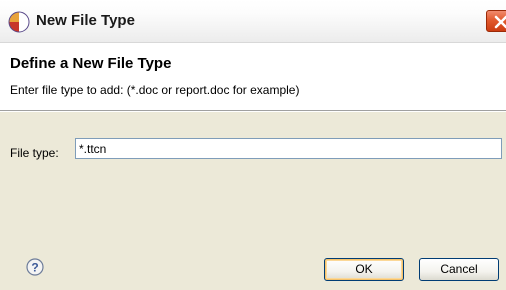 This screenshot has height=290, width=506. Describe the element at coordinates (500, 22) in the screenshot. I see `close-icon` at that location.